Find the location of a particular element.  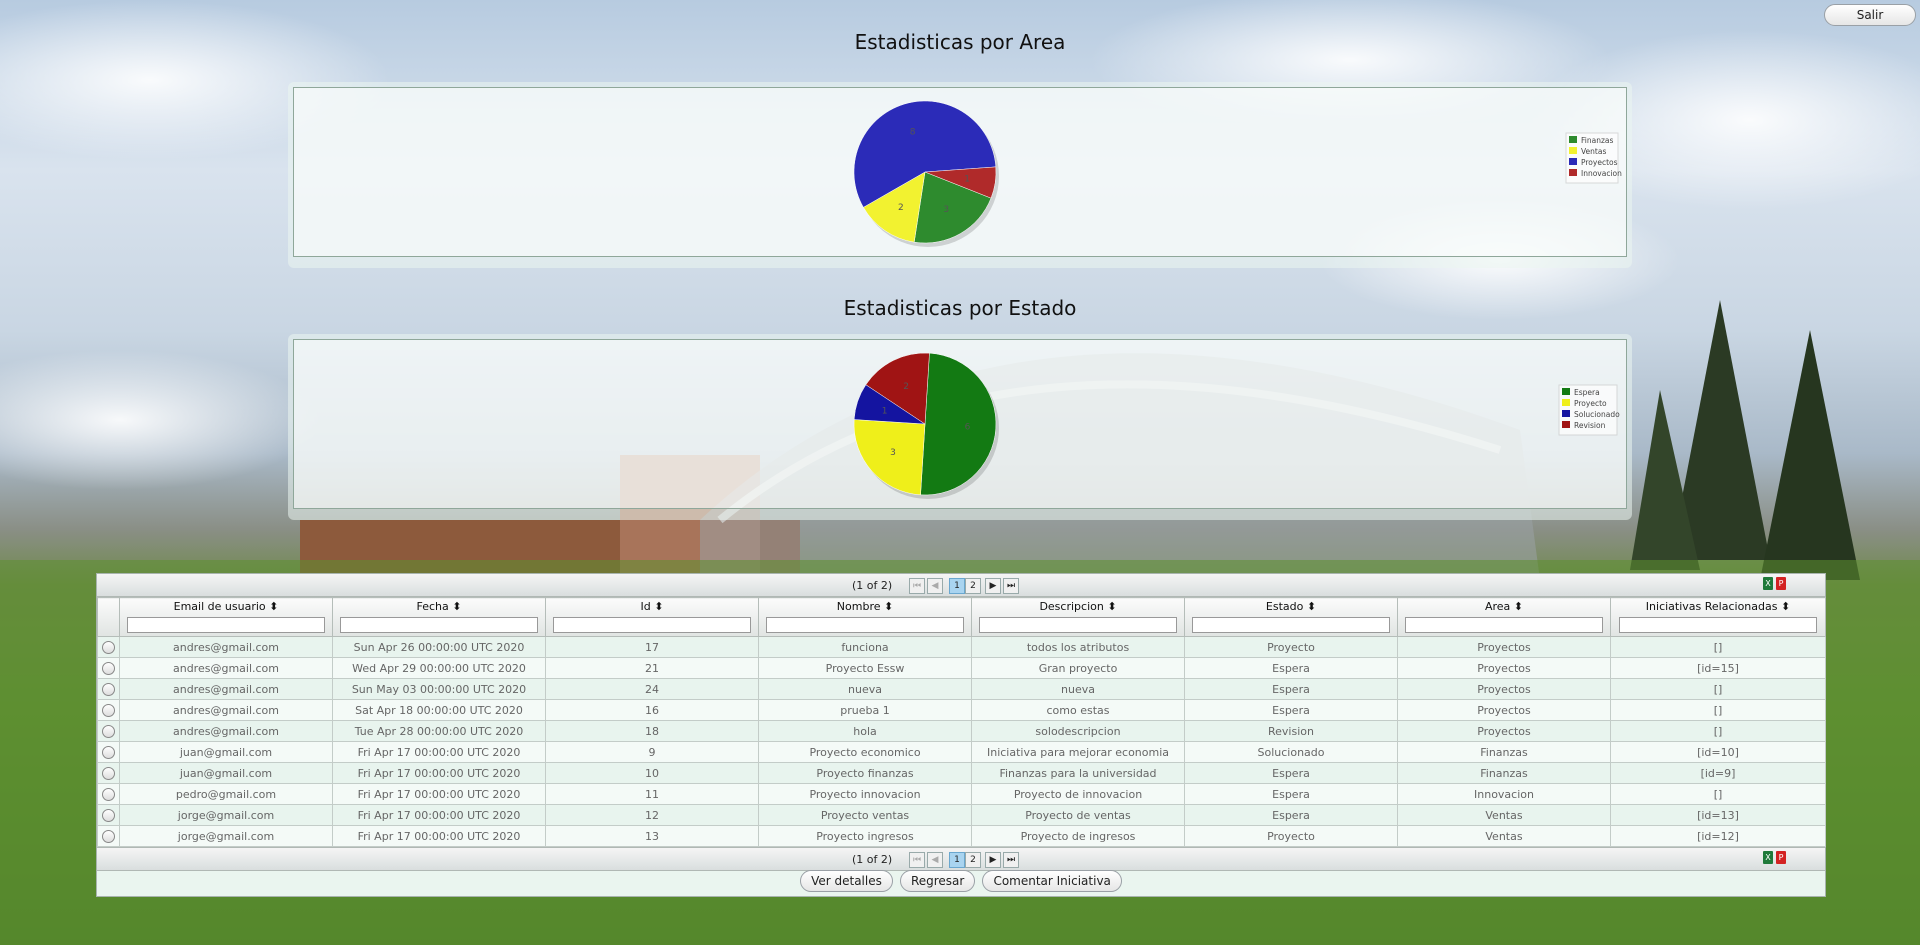

area-chart-plot: 3 2 8 1 Finanzas Ventas Proyectos Innovacion is located at coordinates (960, 172).